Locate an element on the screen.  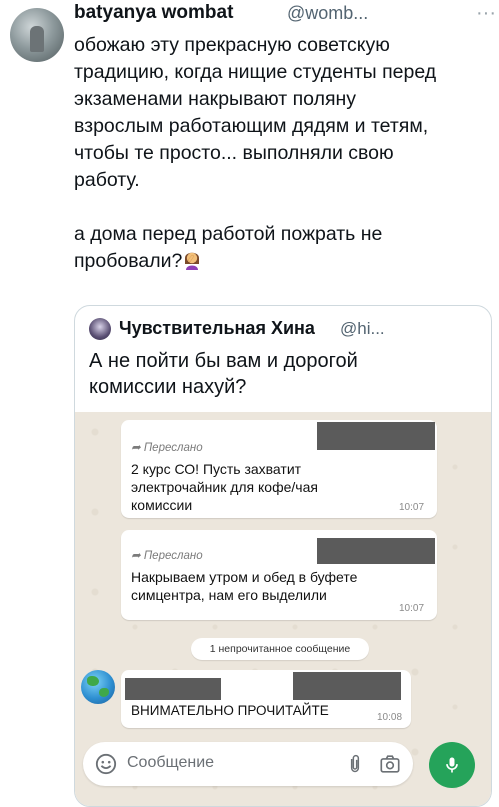
author-avatar is located at coordinates (37, 35).